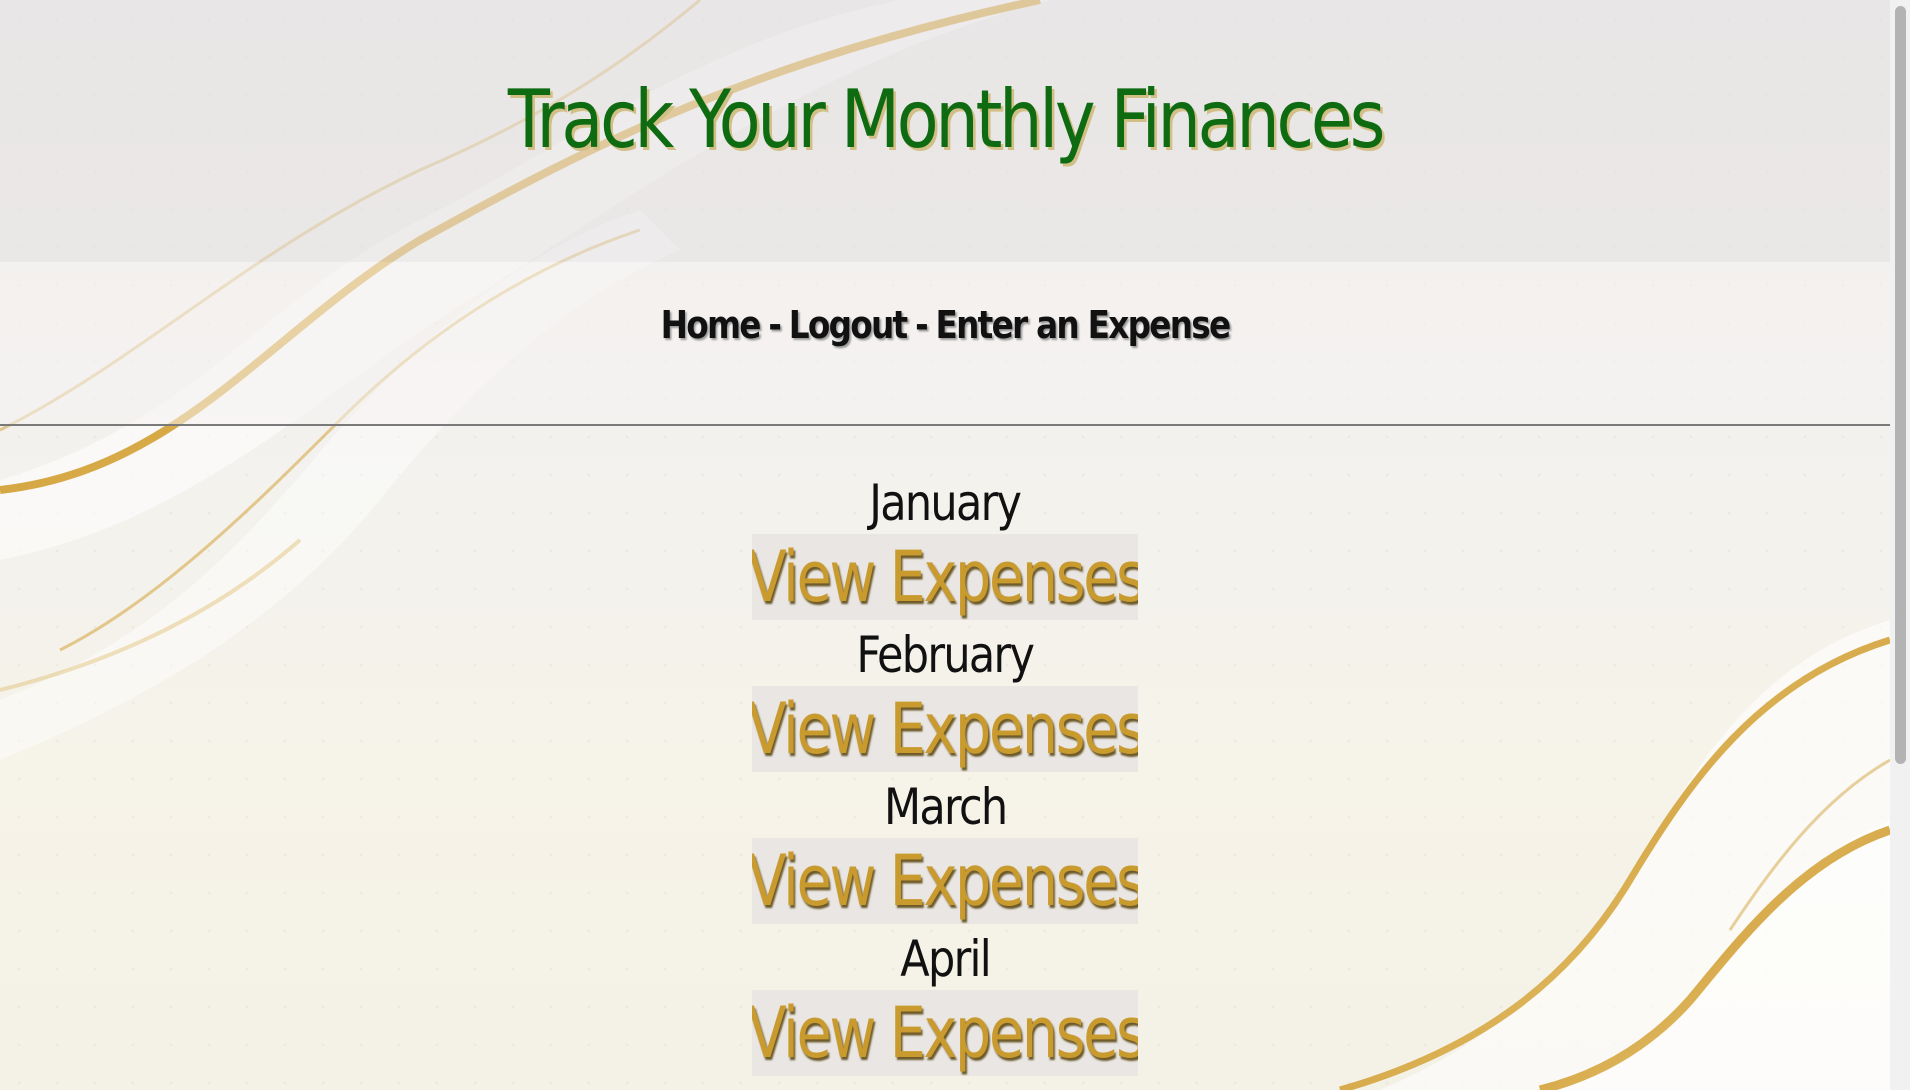 The image size is (1910, 1090). I want to click on month-label: January, so click(946, 503).